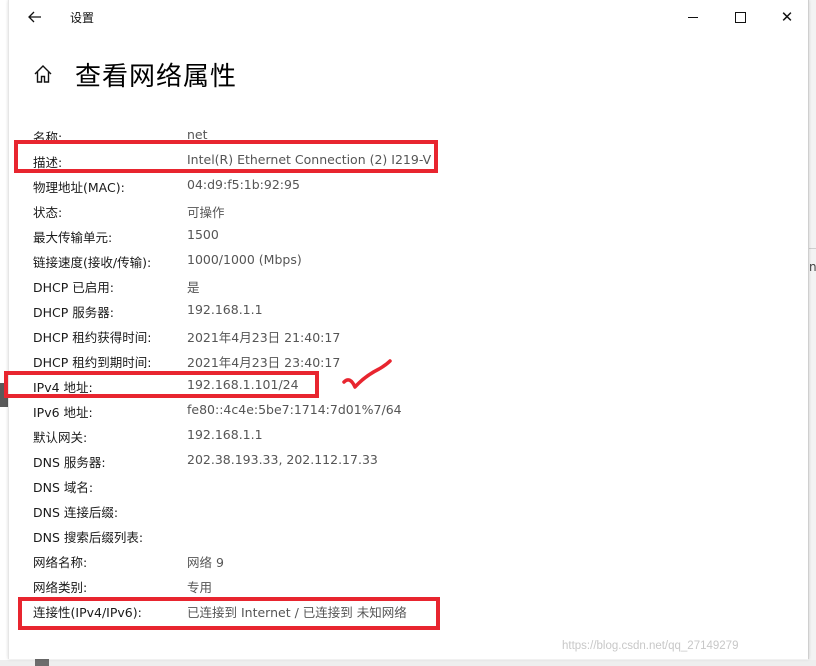 This screenshot has width=816, height=666. Describe the element at coordinates (812, 267) in the screenshot. I see `background-partial-text: np` at that location.